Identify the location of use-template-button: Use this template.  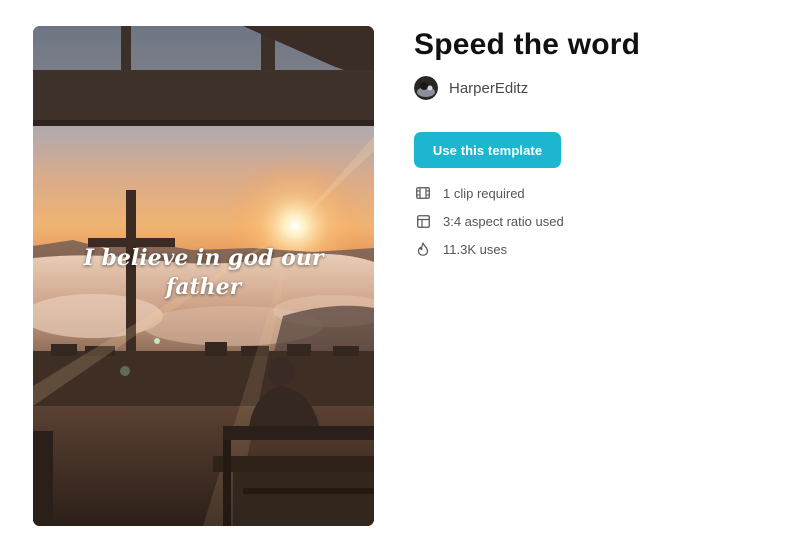
(487, 150).